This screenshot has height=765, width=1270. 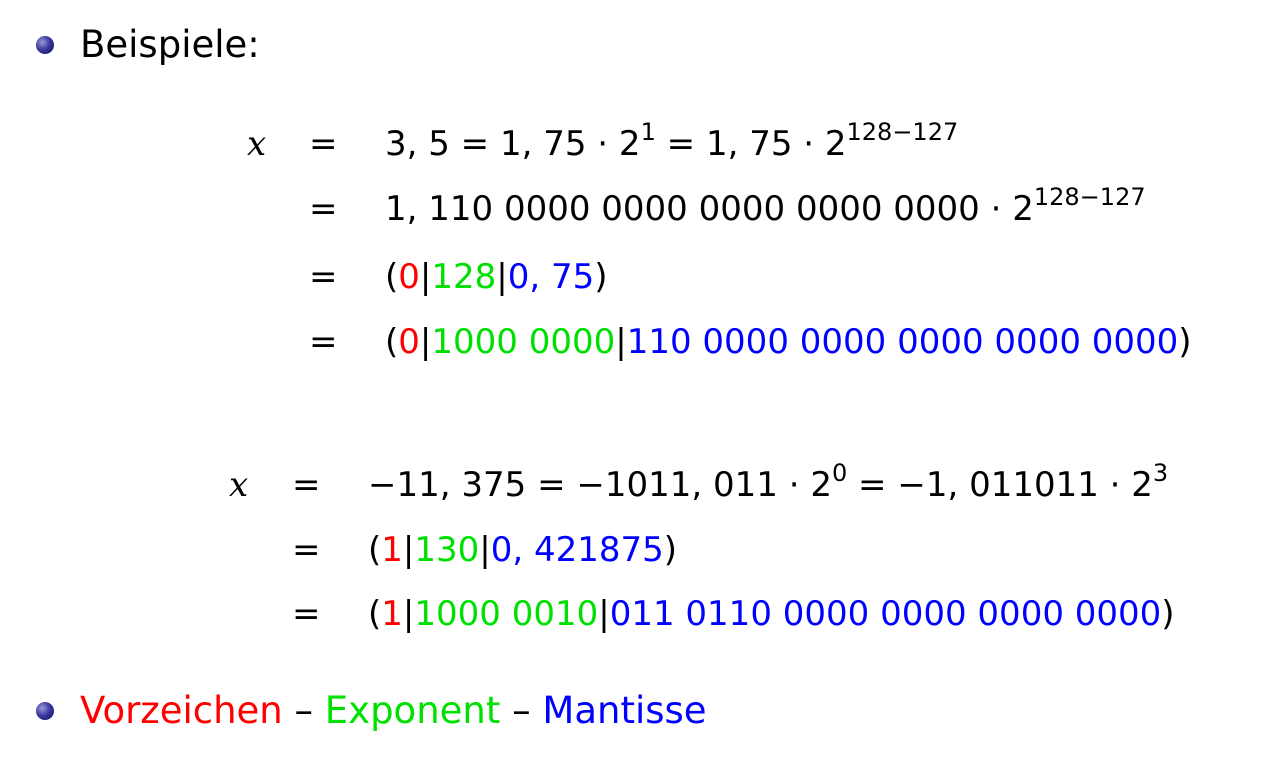 I want to click on example-1-line-1: 3, 5 = 1, 75 · 21 = 1, 75 · 2128−127, so click(x=671, y=142).